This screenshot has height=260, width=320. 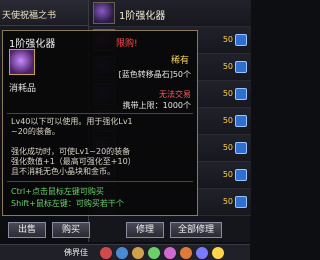 I want to click on taskbar: 佛界佳, so click(x=125, y=252).